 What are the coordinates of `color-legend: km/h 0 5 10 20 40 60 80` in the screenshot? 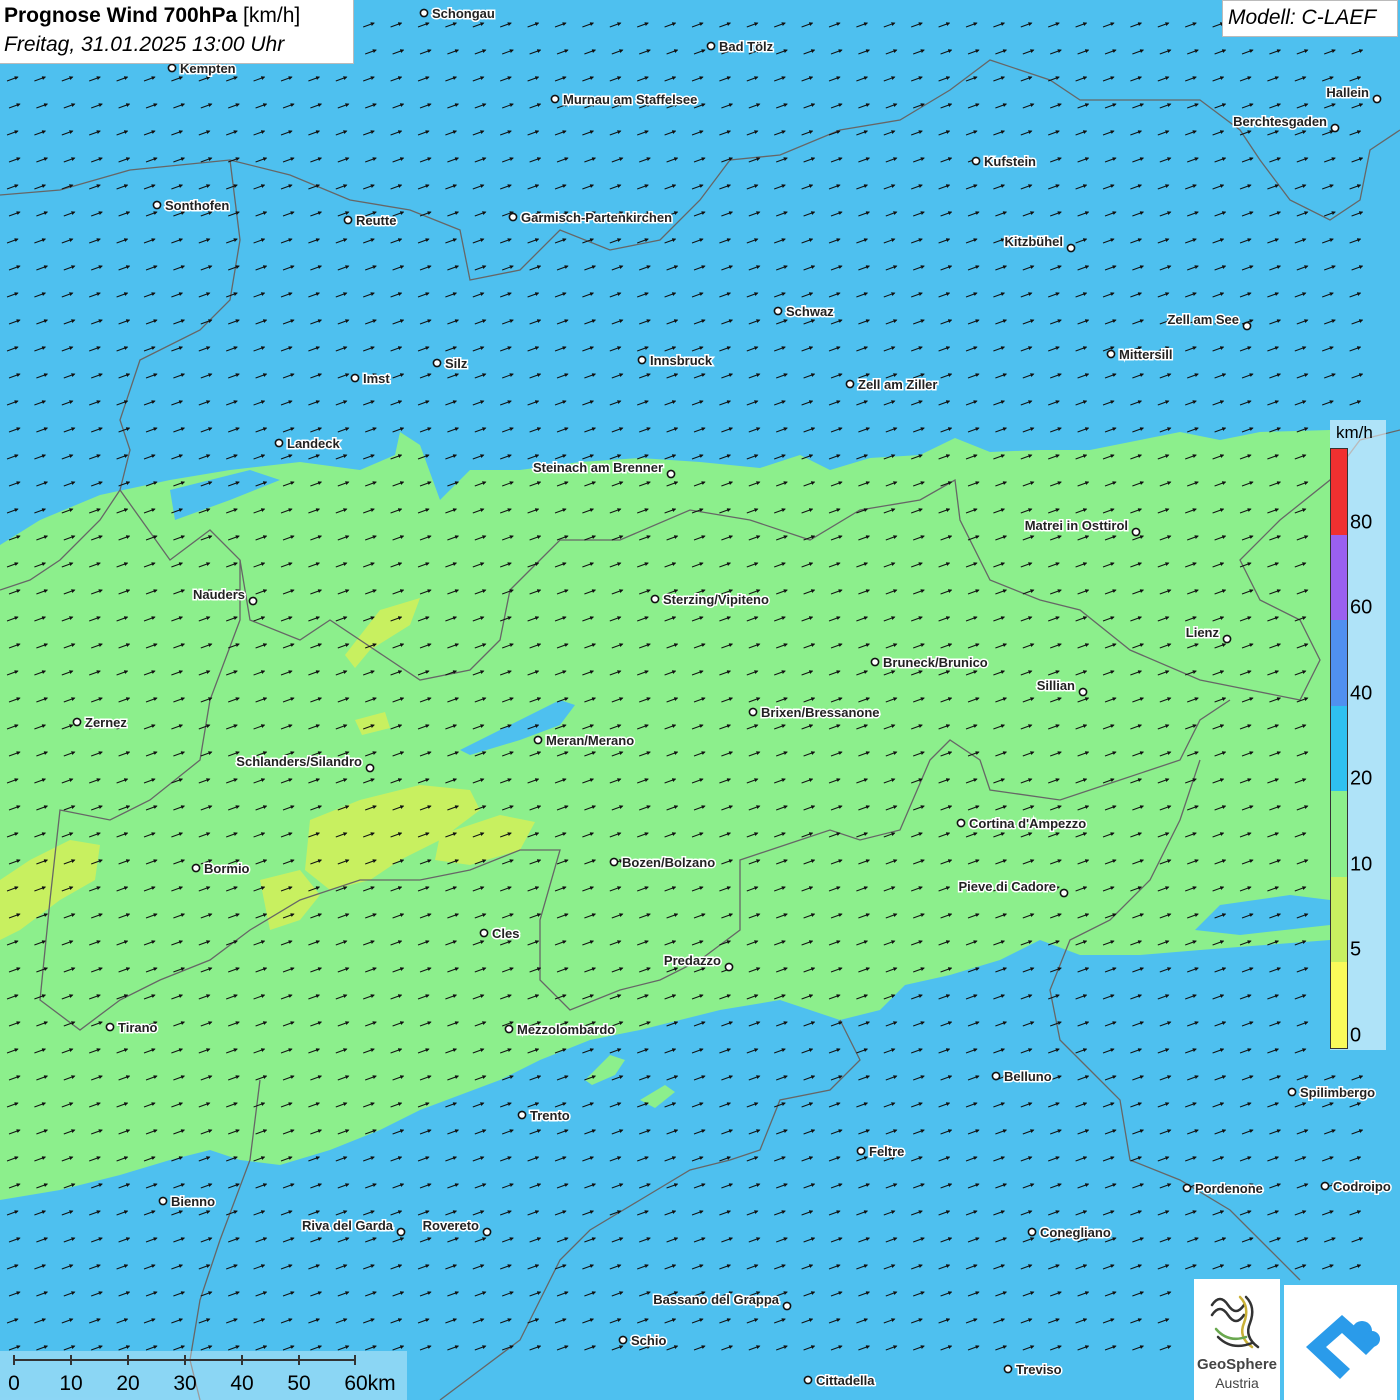 It's located at (1358, 735).